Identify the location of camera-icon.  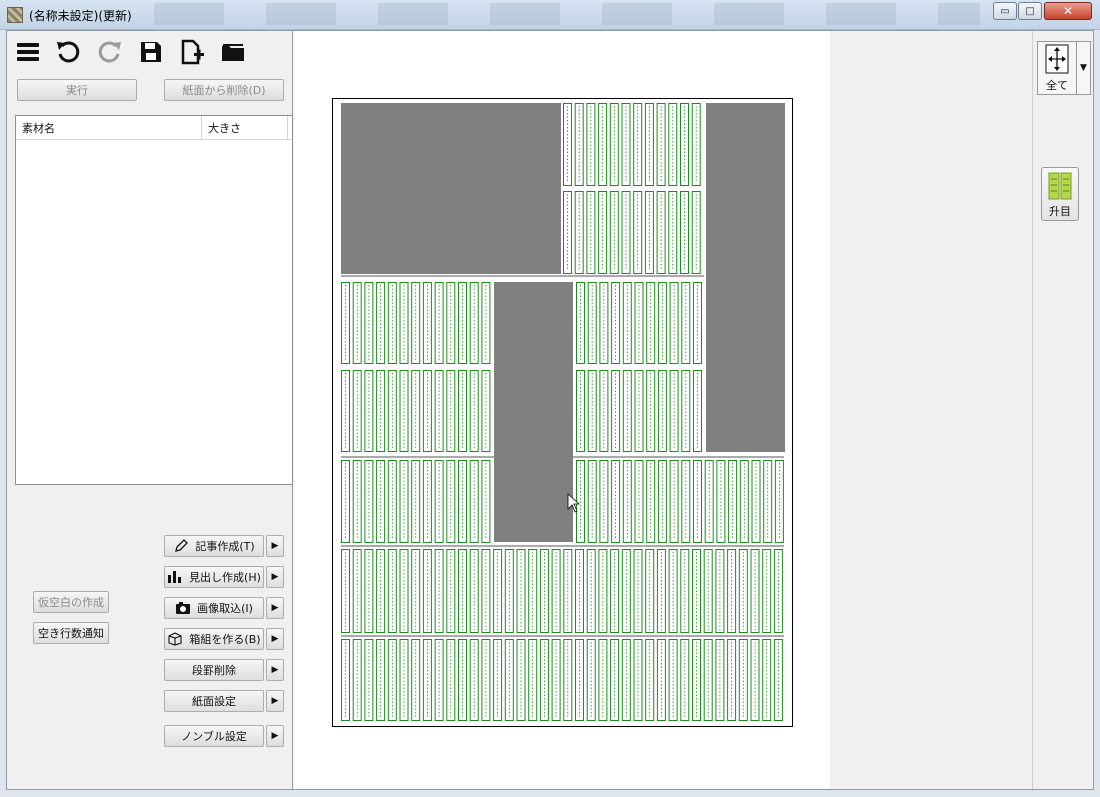
(183, 608).